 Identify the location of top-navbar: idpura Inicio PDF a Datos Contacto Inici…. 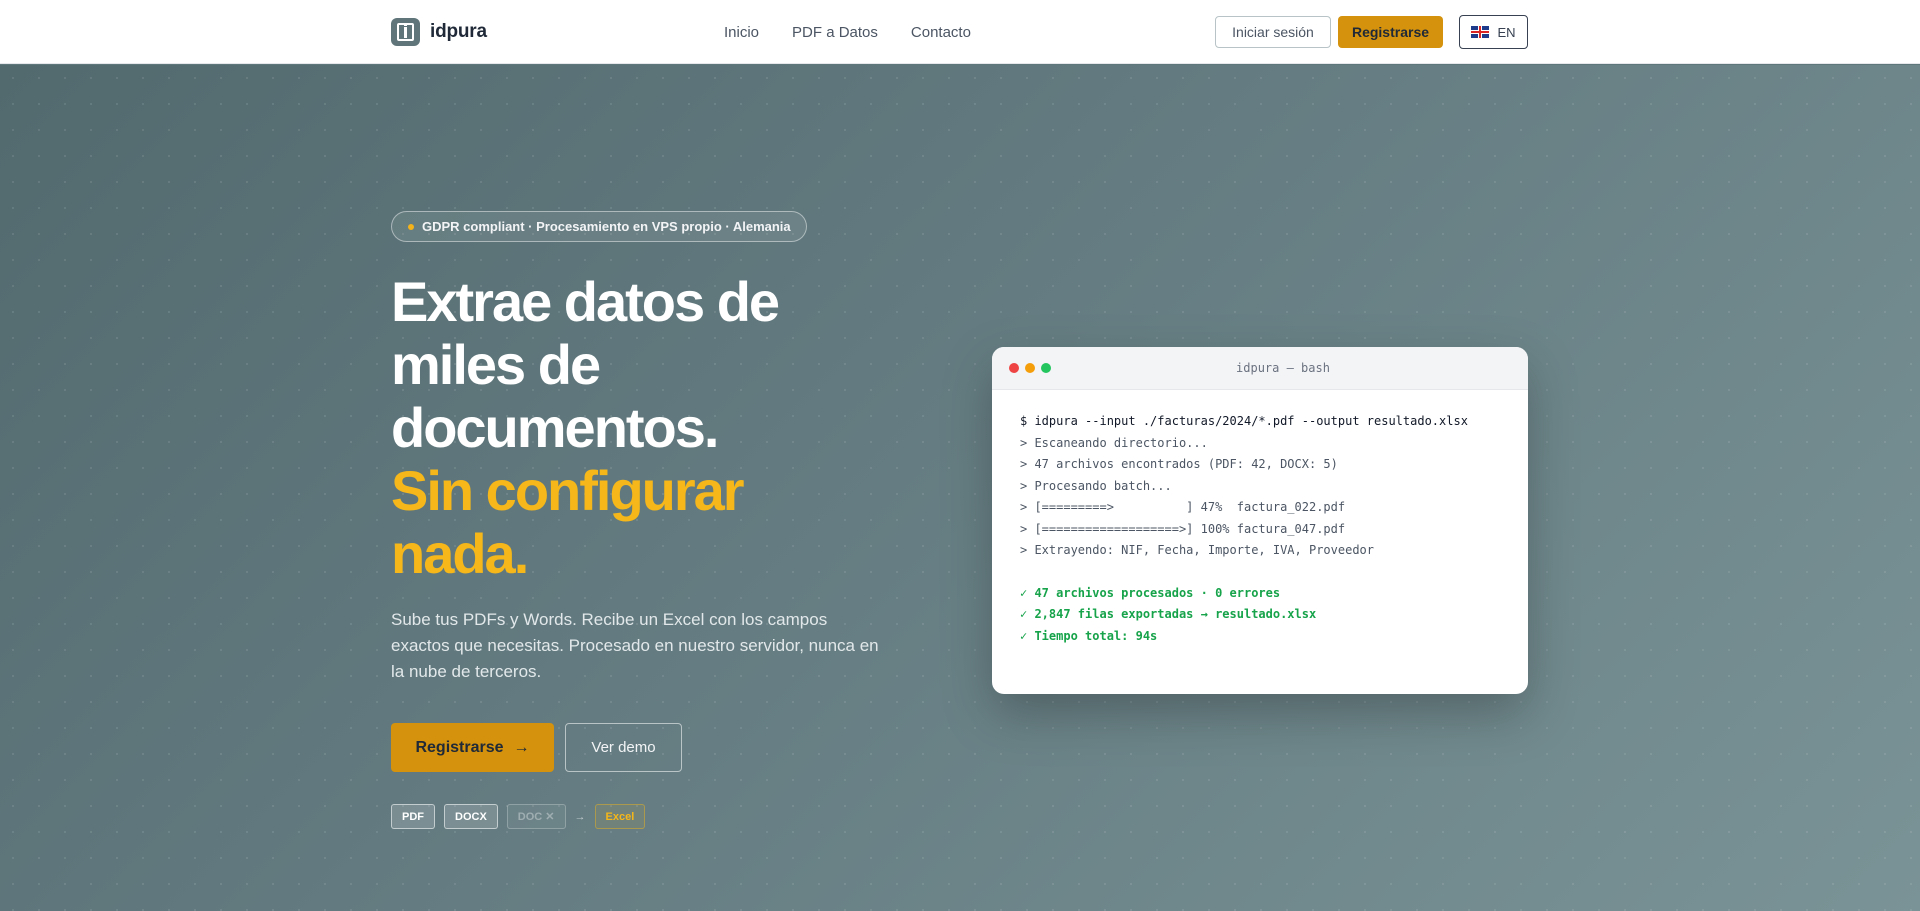
(960, 32).